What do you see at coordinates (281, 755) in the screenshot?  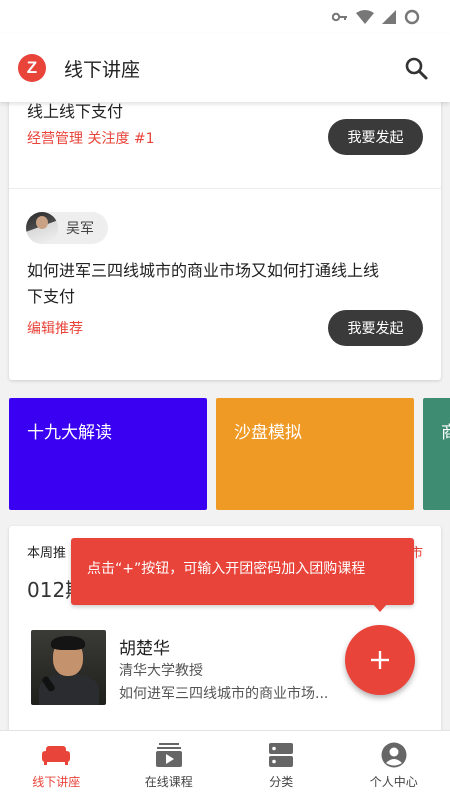 I see `category-icon` at bounding box center [281, 755].